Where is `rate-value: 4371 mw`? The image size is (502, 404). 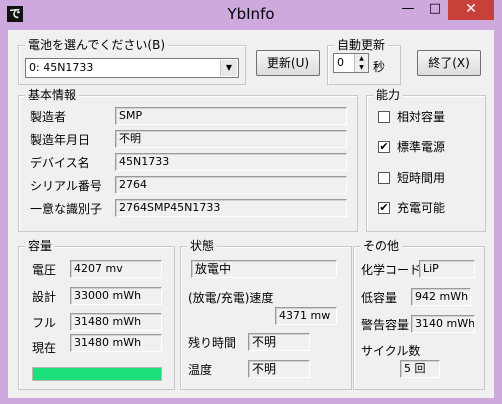
rate-value: 4371 mw is located at coordinates (306, 316).